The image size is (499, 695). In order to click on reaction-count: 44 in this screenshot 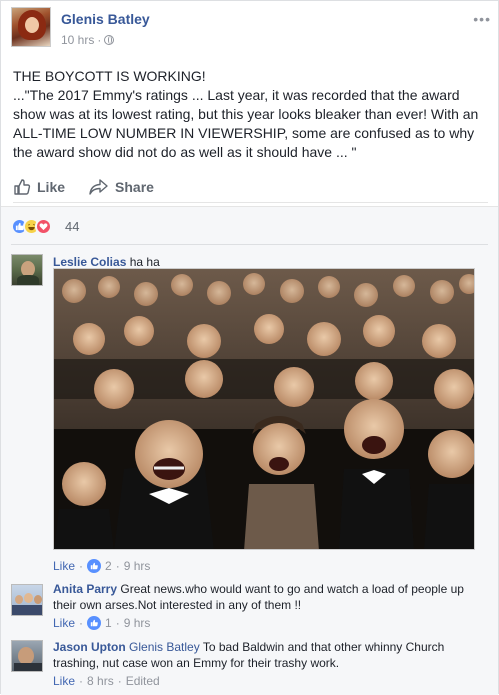, I will do `click(72, 226)`.